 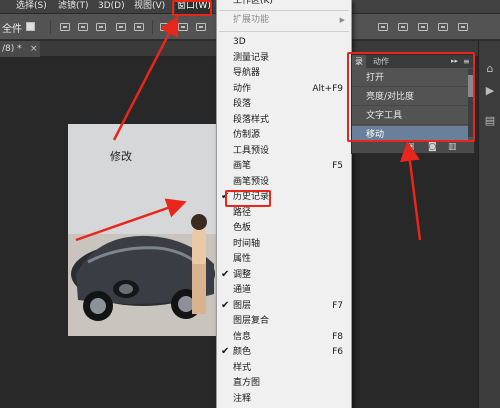 What do you see at coordinates (83, 27) in the screenshot?
I see `align-middle-icon` at bounding box center [83, 27].